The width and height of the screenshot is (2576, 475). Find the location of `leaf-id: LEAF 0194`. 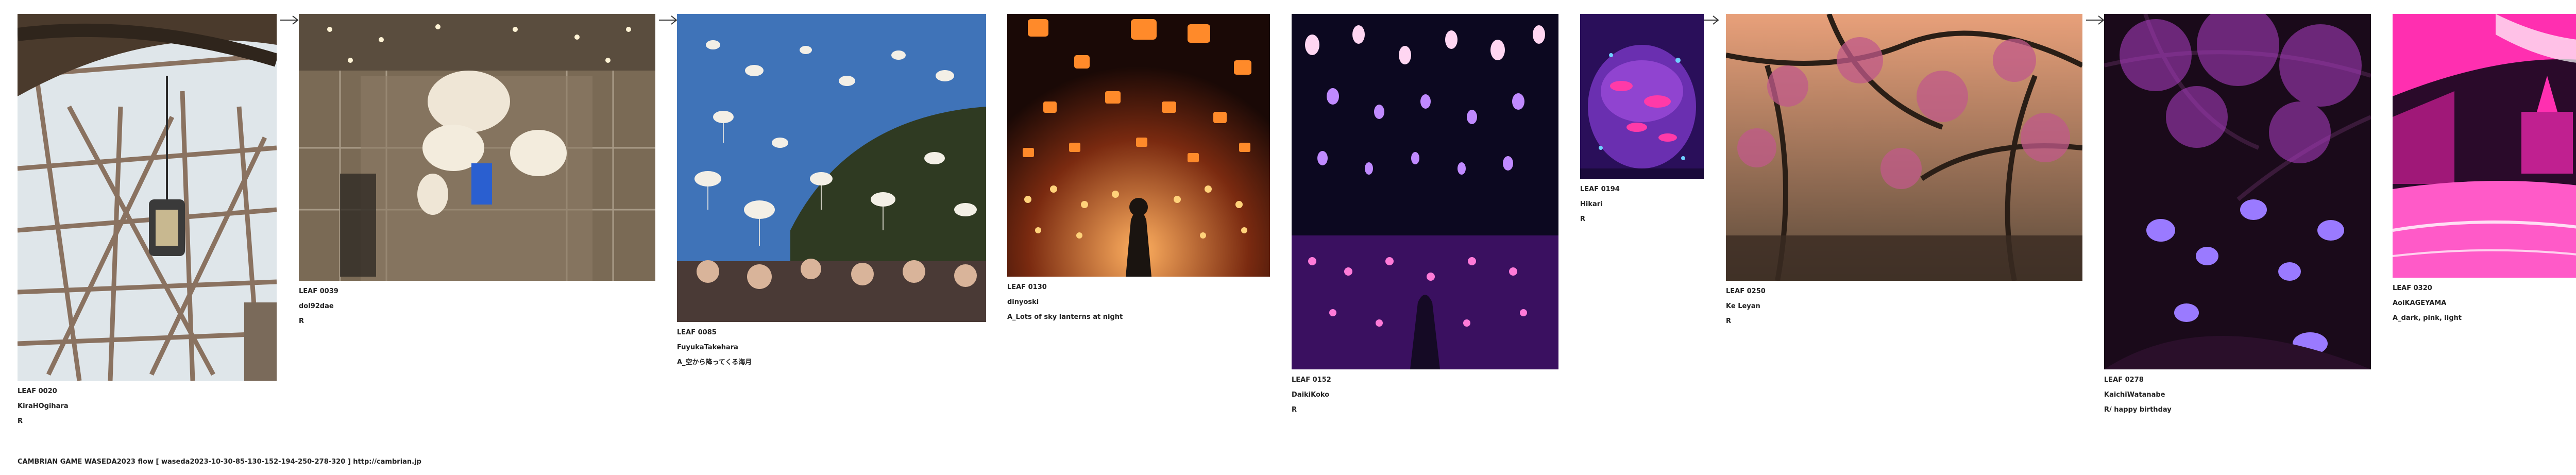

leaf-id: LEAF 0194 is located at coordinates (1600, 189).